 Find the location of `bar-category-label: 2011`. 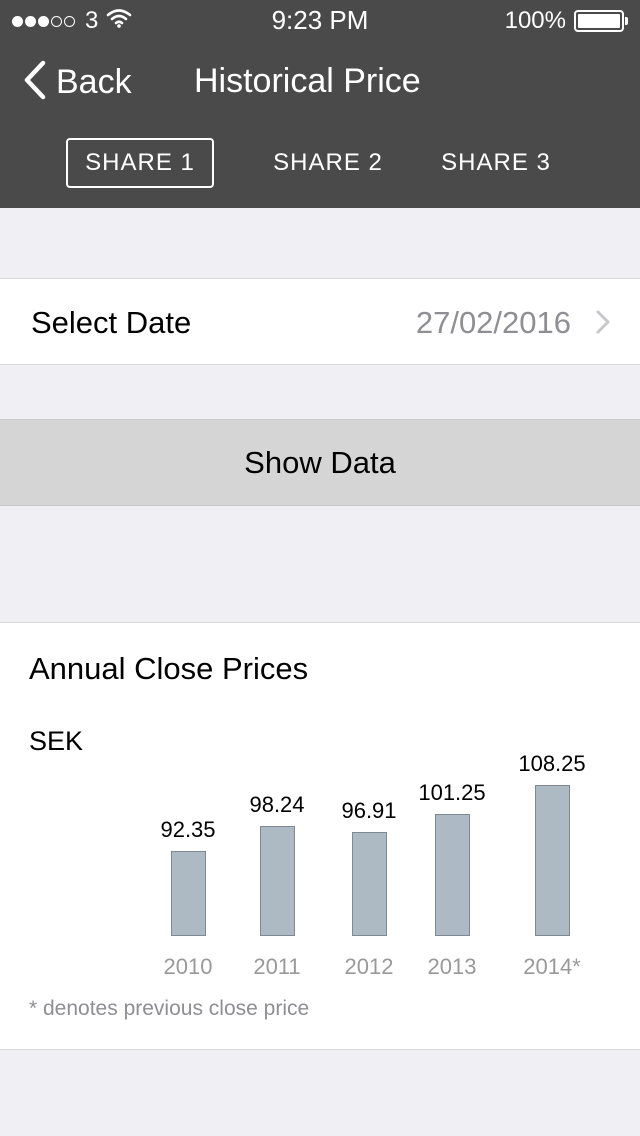

bar-category-label: 2011 is located at coordinates (277, 966).